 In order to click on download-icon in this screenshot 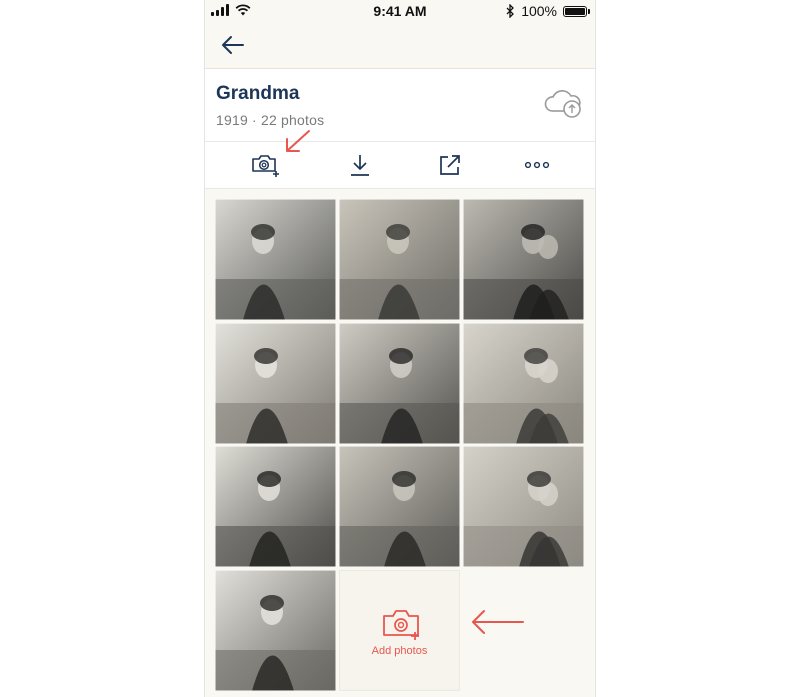, I will do `click(360, 165)`.